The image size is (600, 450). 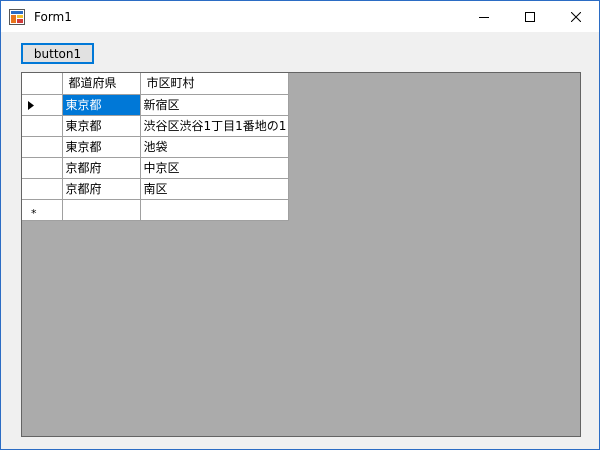 I want to click on table-row: 東京都 渋谷区渋谷1丁目1番地の1, so click(x=155, y=126).